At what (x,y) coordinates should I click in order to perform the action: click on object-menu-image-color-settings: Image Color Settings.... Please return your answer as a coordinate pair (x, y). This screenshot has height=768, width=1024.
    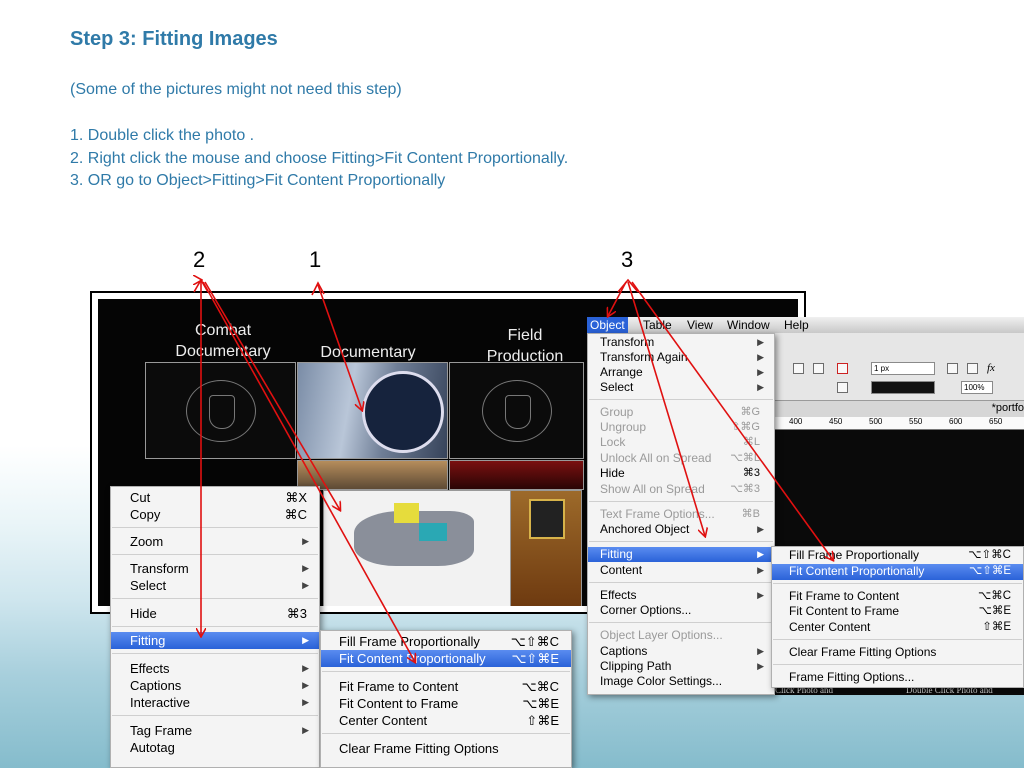
    Looking at the image, I should click on (681, 681).